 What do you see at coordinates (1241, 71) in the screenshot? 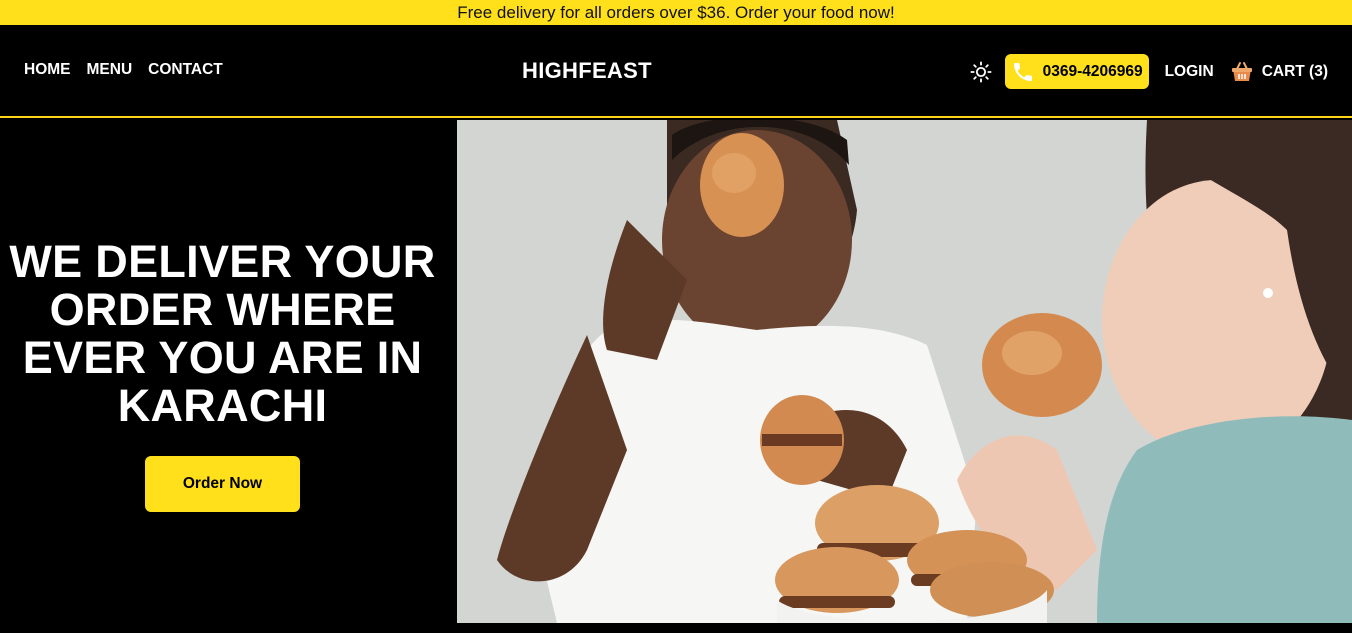
I see `basket-icon` at bounding box center [1241, 71].